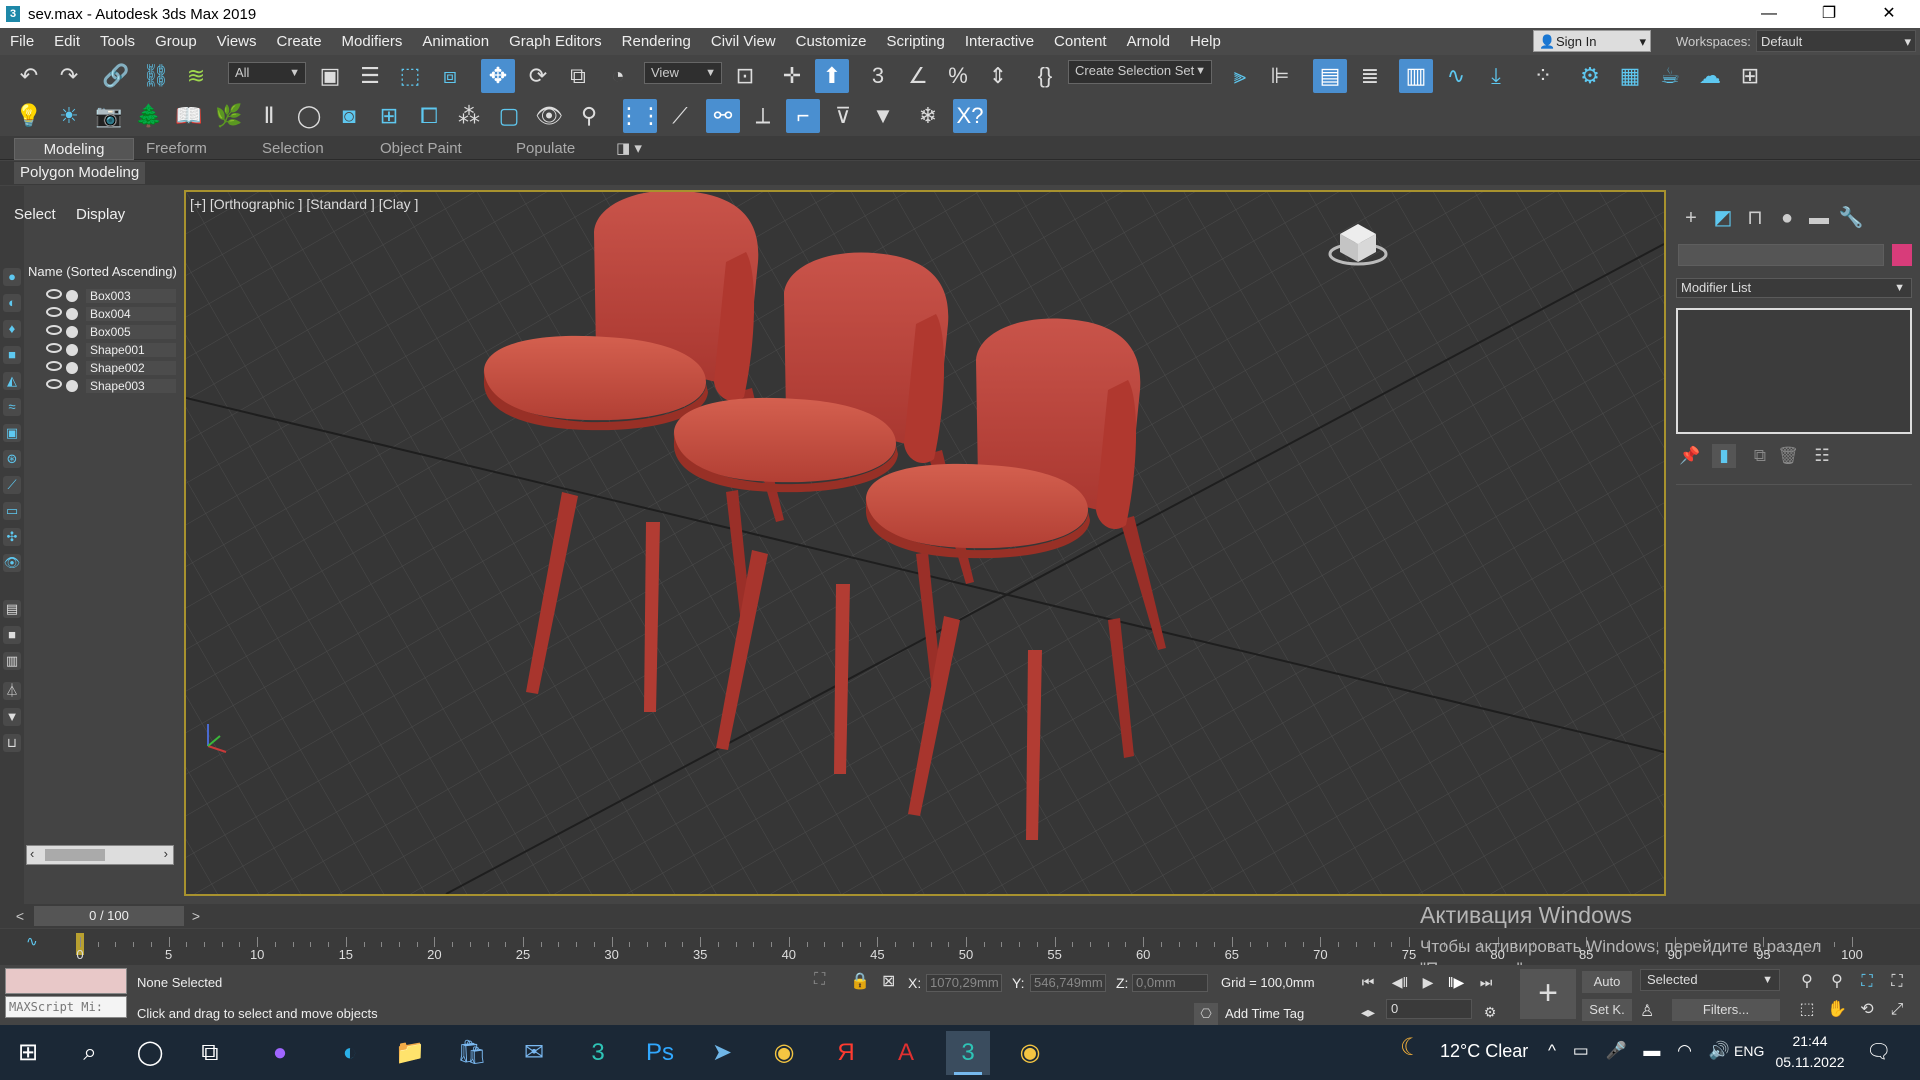 The width and height of the screenshot is (1920, 1080). Describe the element at coordinates (918, 76) in the screenshot. I see `angle-snap-icon: ∠` at that location.